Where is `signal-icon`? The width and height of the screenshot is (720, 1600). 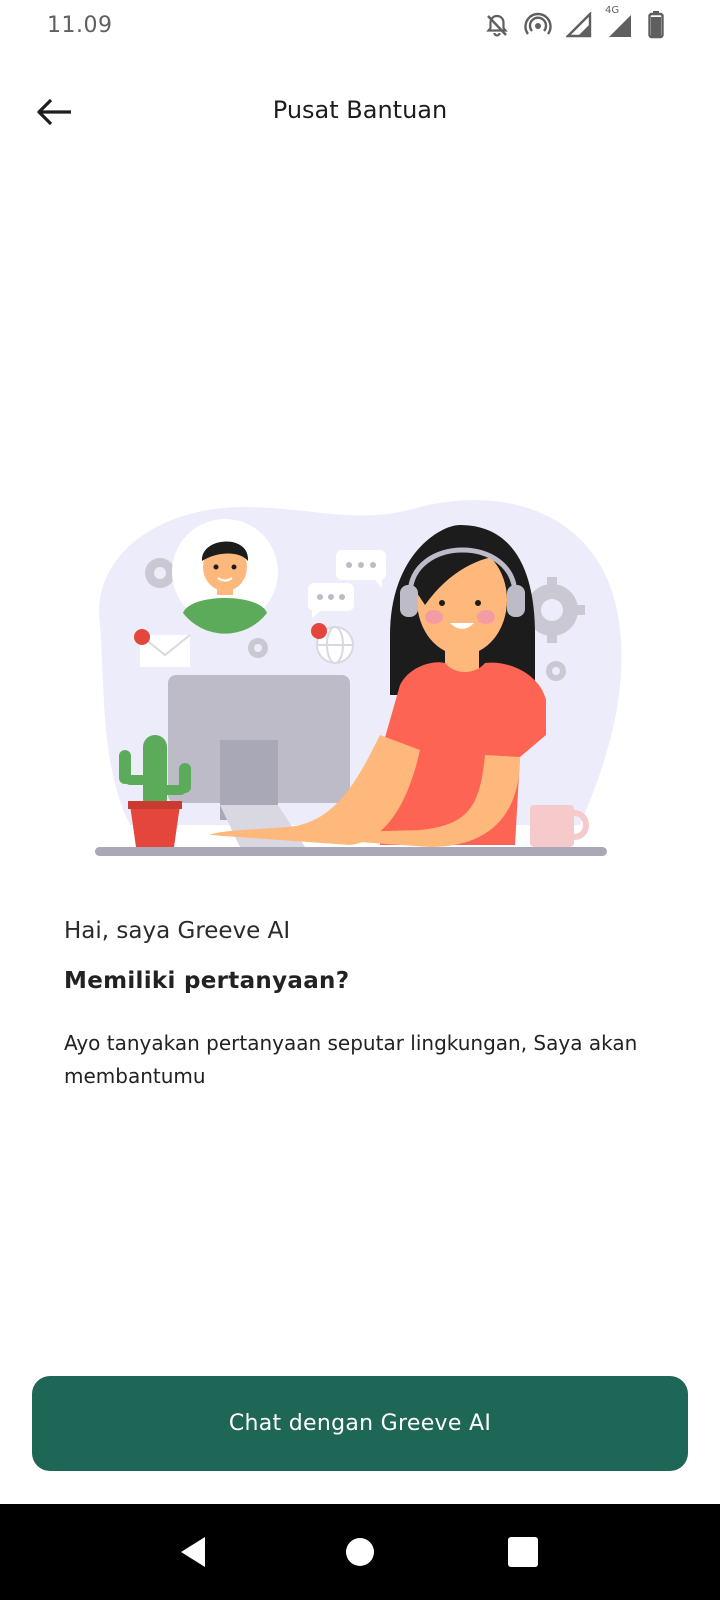
signal-icon is located at coordinates (578, 26).